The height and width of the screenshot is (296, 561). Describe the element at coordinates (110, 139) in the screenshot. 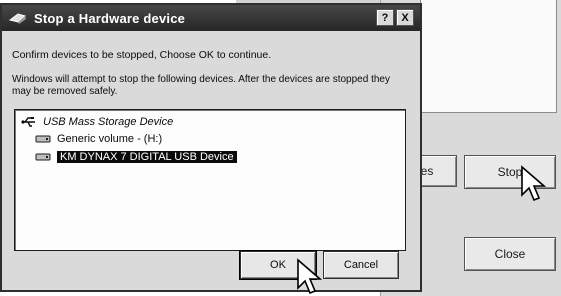

I see `device-label: Generic volume - (H:)` at that location.